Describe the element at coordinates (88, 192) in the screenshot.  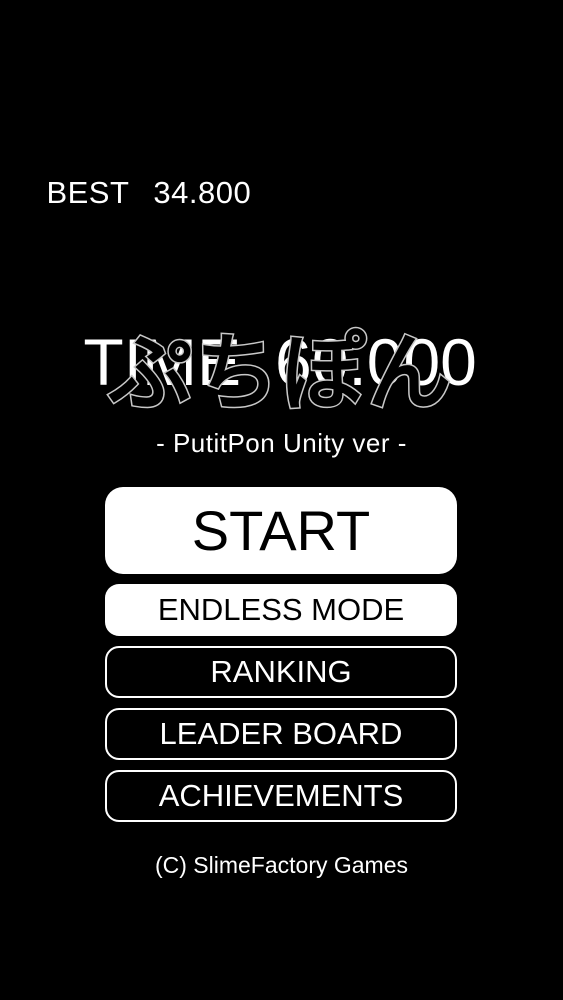
I see `best-label: BEST` at that location.